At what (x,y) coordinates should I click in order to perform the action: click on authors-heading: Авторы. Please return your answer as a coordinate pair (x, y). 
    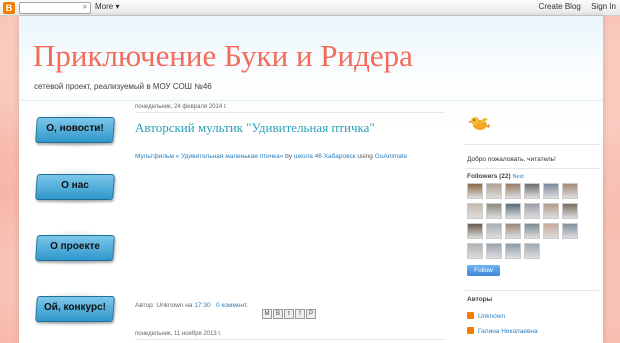
    Looking at the image, I should click on (480, 299).